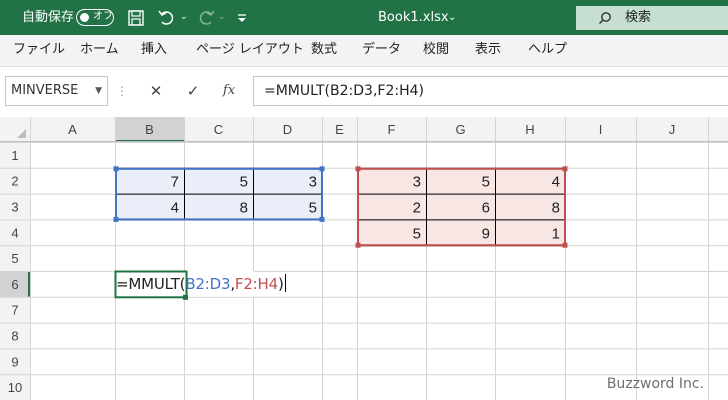 Image resolution: width=728 pixels, height=400 pixels. Describe the element at coordinates (285, 283) in the screenshot. I see `text-cursor` at that location.